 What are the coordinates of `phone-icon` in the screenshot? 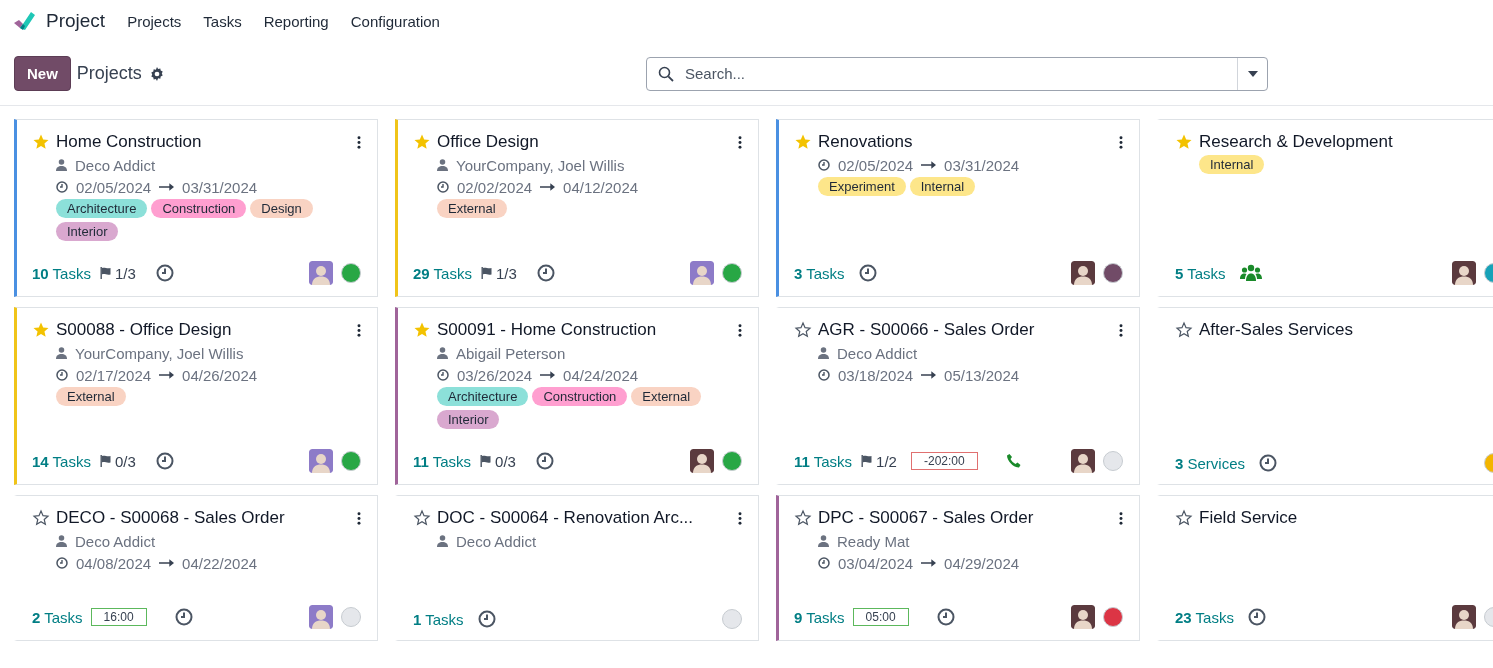 It's located at (1013, 461).